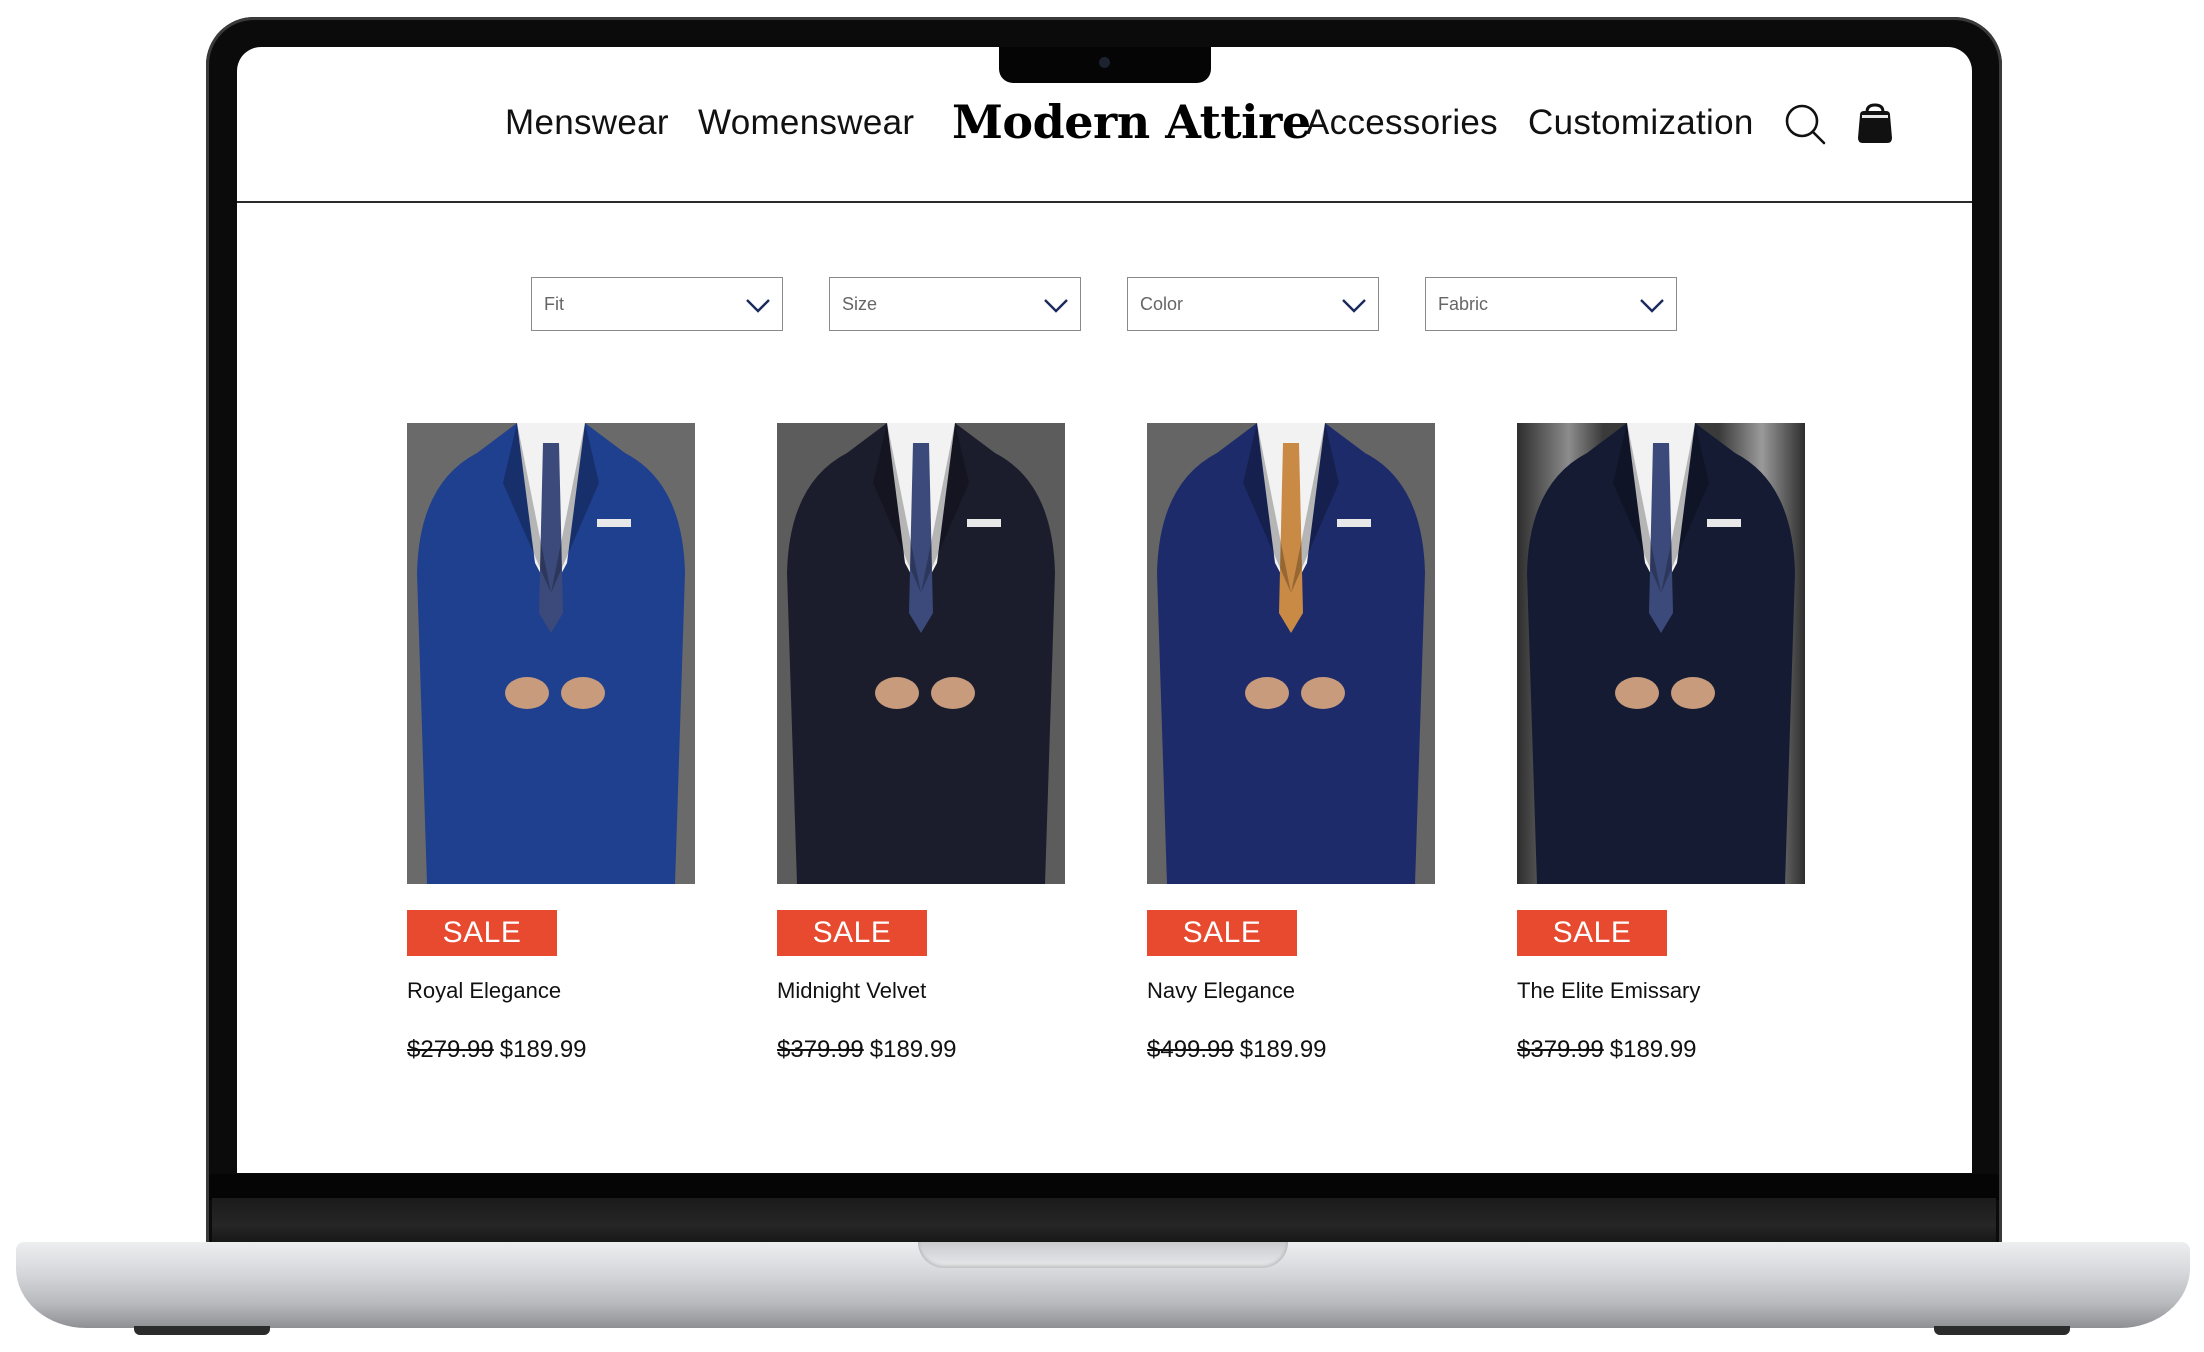 Image resolution: width=2204 pixels, height=1352 pixels. What do you see at coordinates (1551, 304) in the screenshot?
I see `filter-fabric-dropdown: Fabric` at bounding box center [1551, 304].